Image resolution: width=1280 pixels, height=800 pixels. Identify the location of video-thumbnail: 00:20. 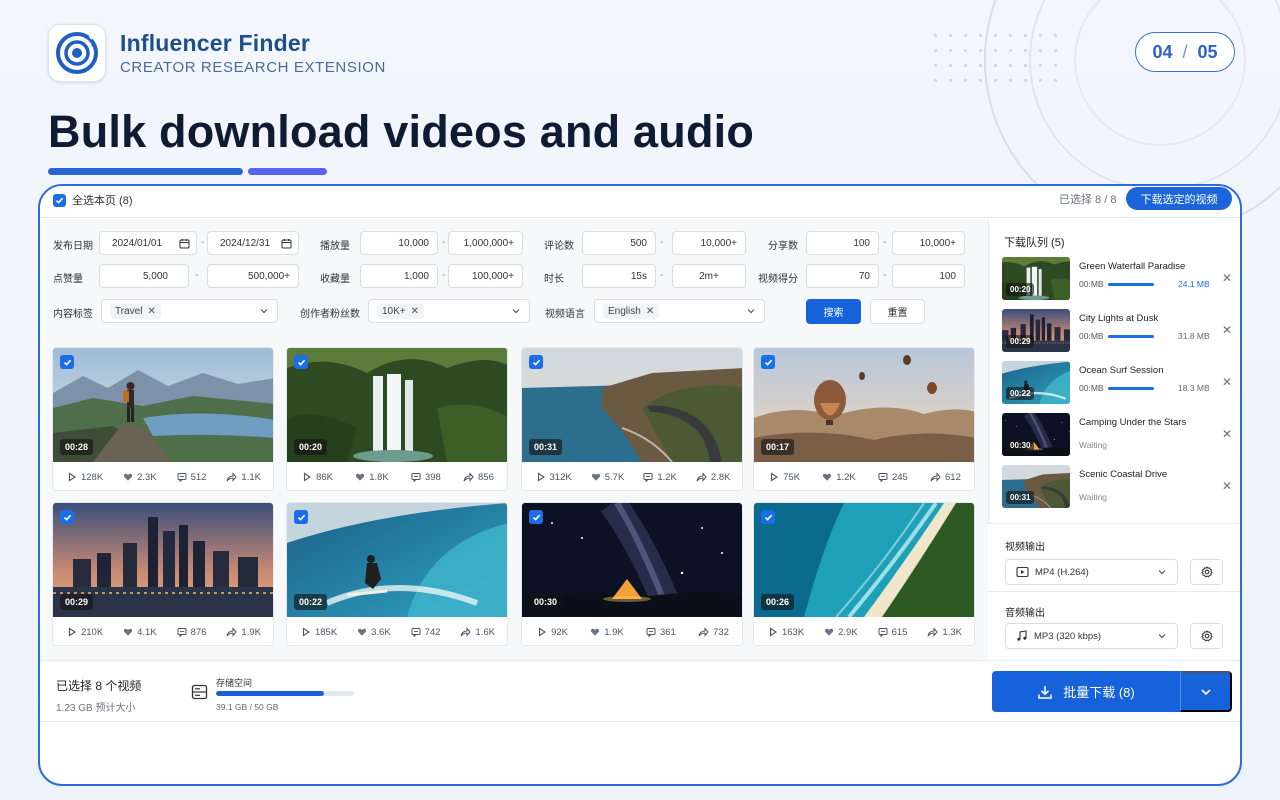
(397, 405).